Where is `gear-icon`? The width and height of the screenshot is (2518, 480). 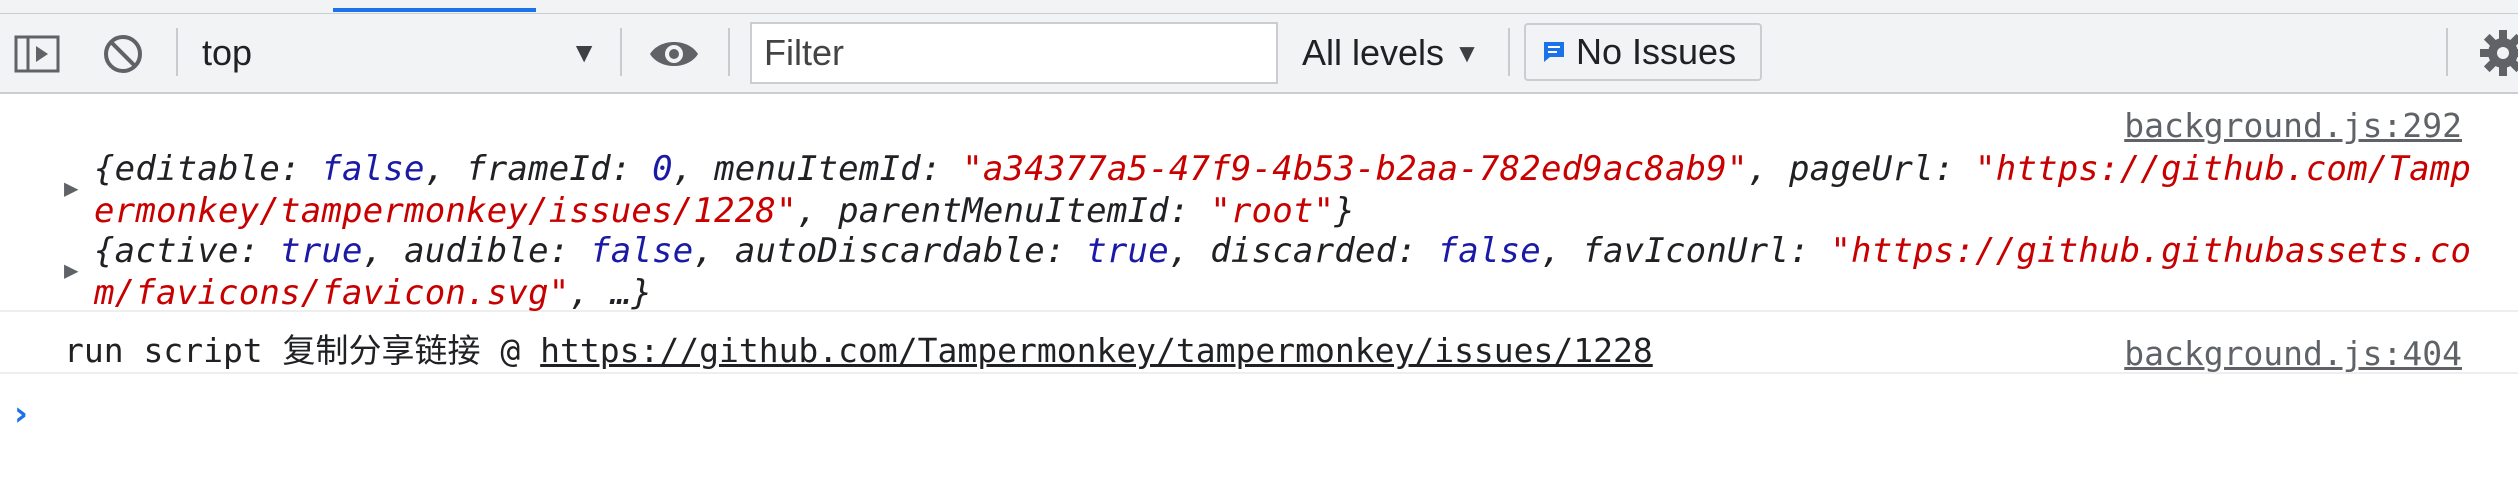 gear-icon is located at coordinates (2499, 53).